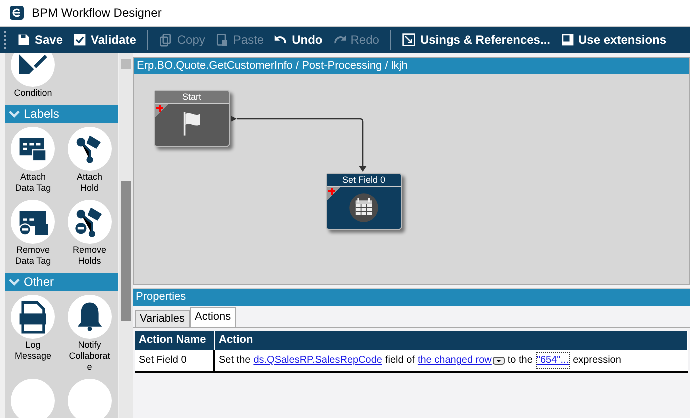 This screenshot has height=418, width=690. What do you see at coordinates (235, 361) in the screenshot?
I see `action-text: Set the` at bounding box center [235, 361].